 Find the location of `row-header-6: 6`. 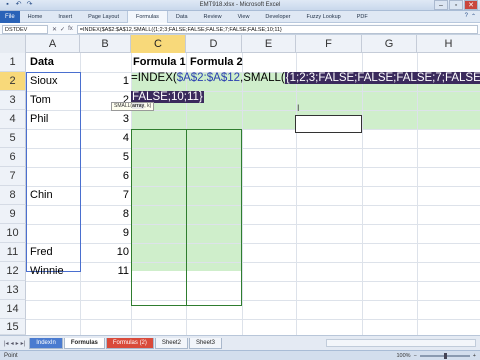

row-header-6: 6 is located at coordinates (13, 157).